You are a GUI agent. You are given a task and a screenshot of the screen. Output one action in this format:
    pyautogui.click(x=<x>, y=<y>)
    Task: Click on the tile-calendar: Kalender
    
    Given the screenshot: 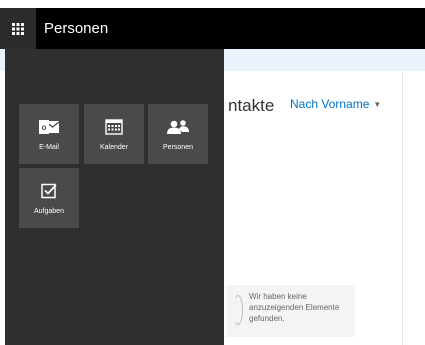 What is the action you would take?
    pyautogui.click(x=114, y=134)
    